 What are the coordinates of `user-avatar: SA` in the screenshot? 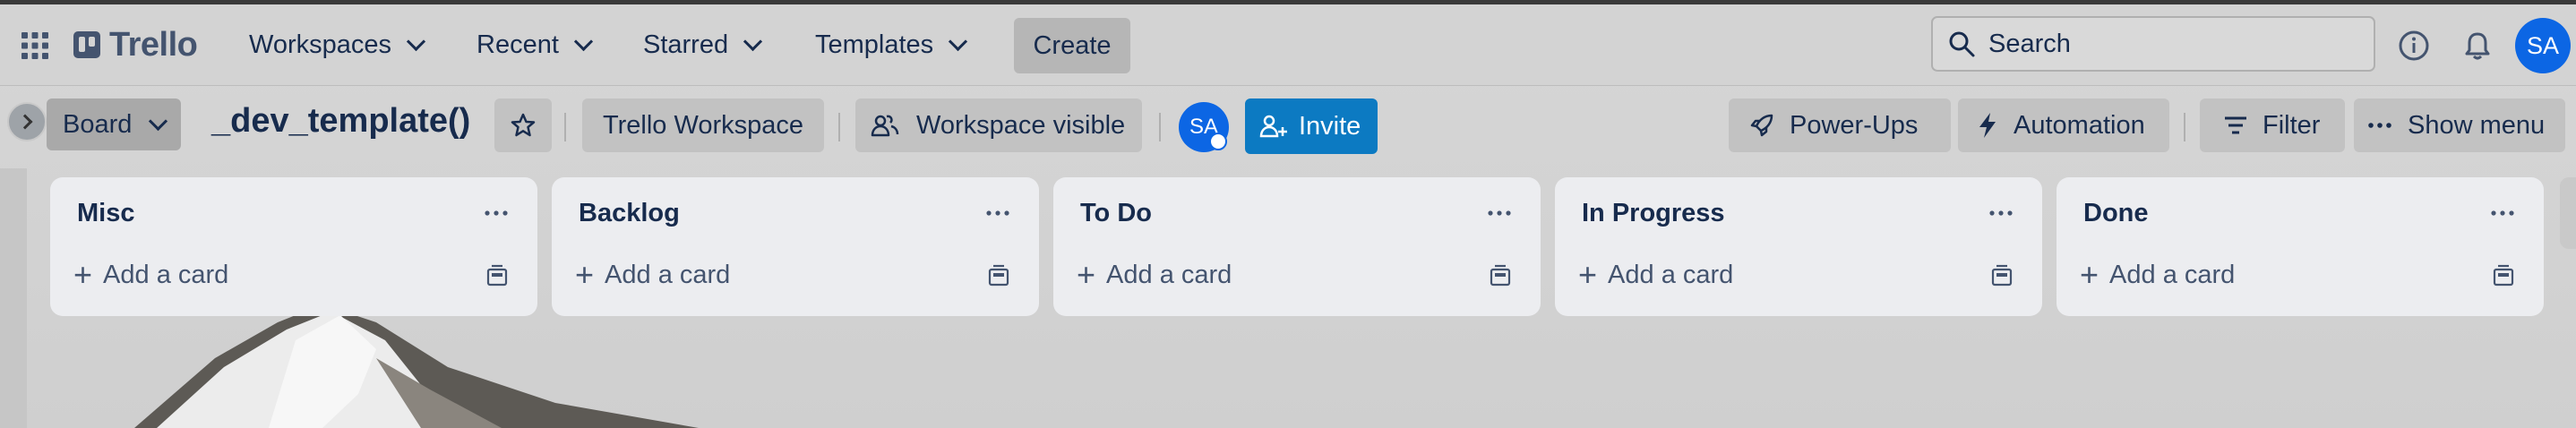 It's located at (2543, 46).